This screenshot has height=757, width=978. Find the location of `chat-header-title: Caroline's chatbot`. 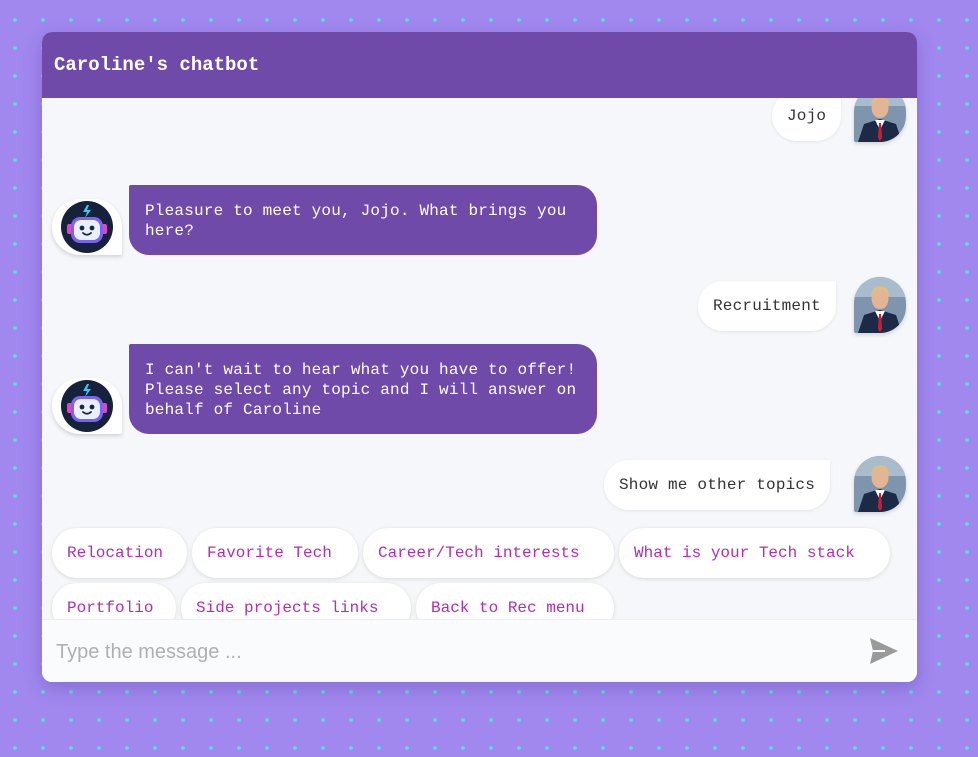

chat-header-title: Caroline's chatbot is located at coordinates (479, 65).